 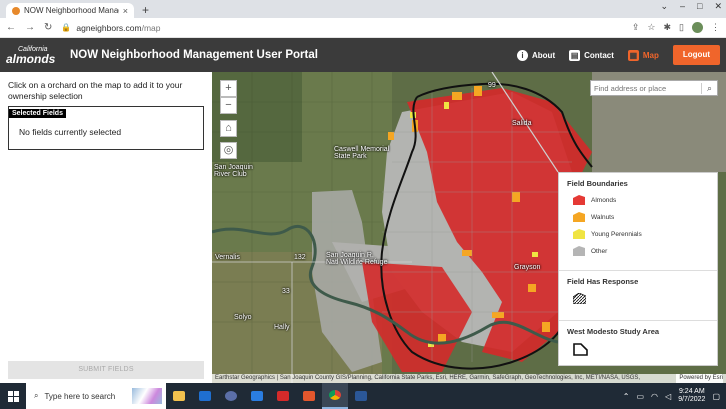 What do you see at coordinates (147, 396) in the screenshot?
I see `search-highlight-art` at bounding box center [147, 396].